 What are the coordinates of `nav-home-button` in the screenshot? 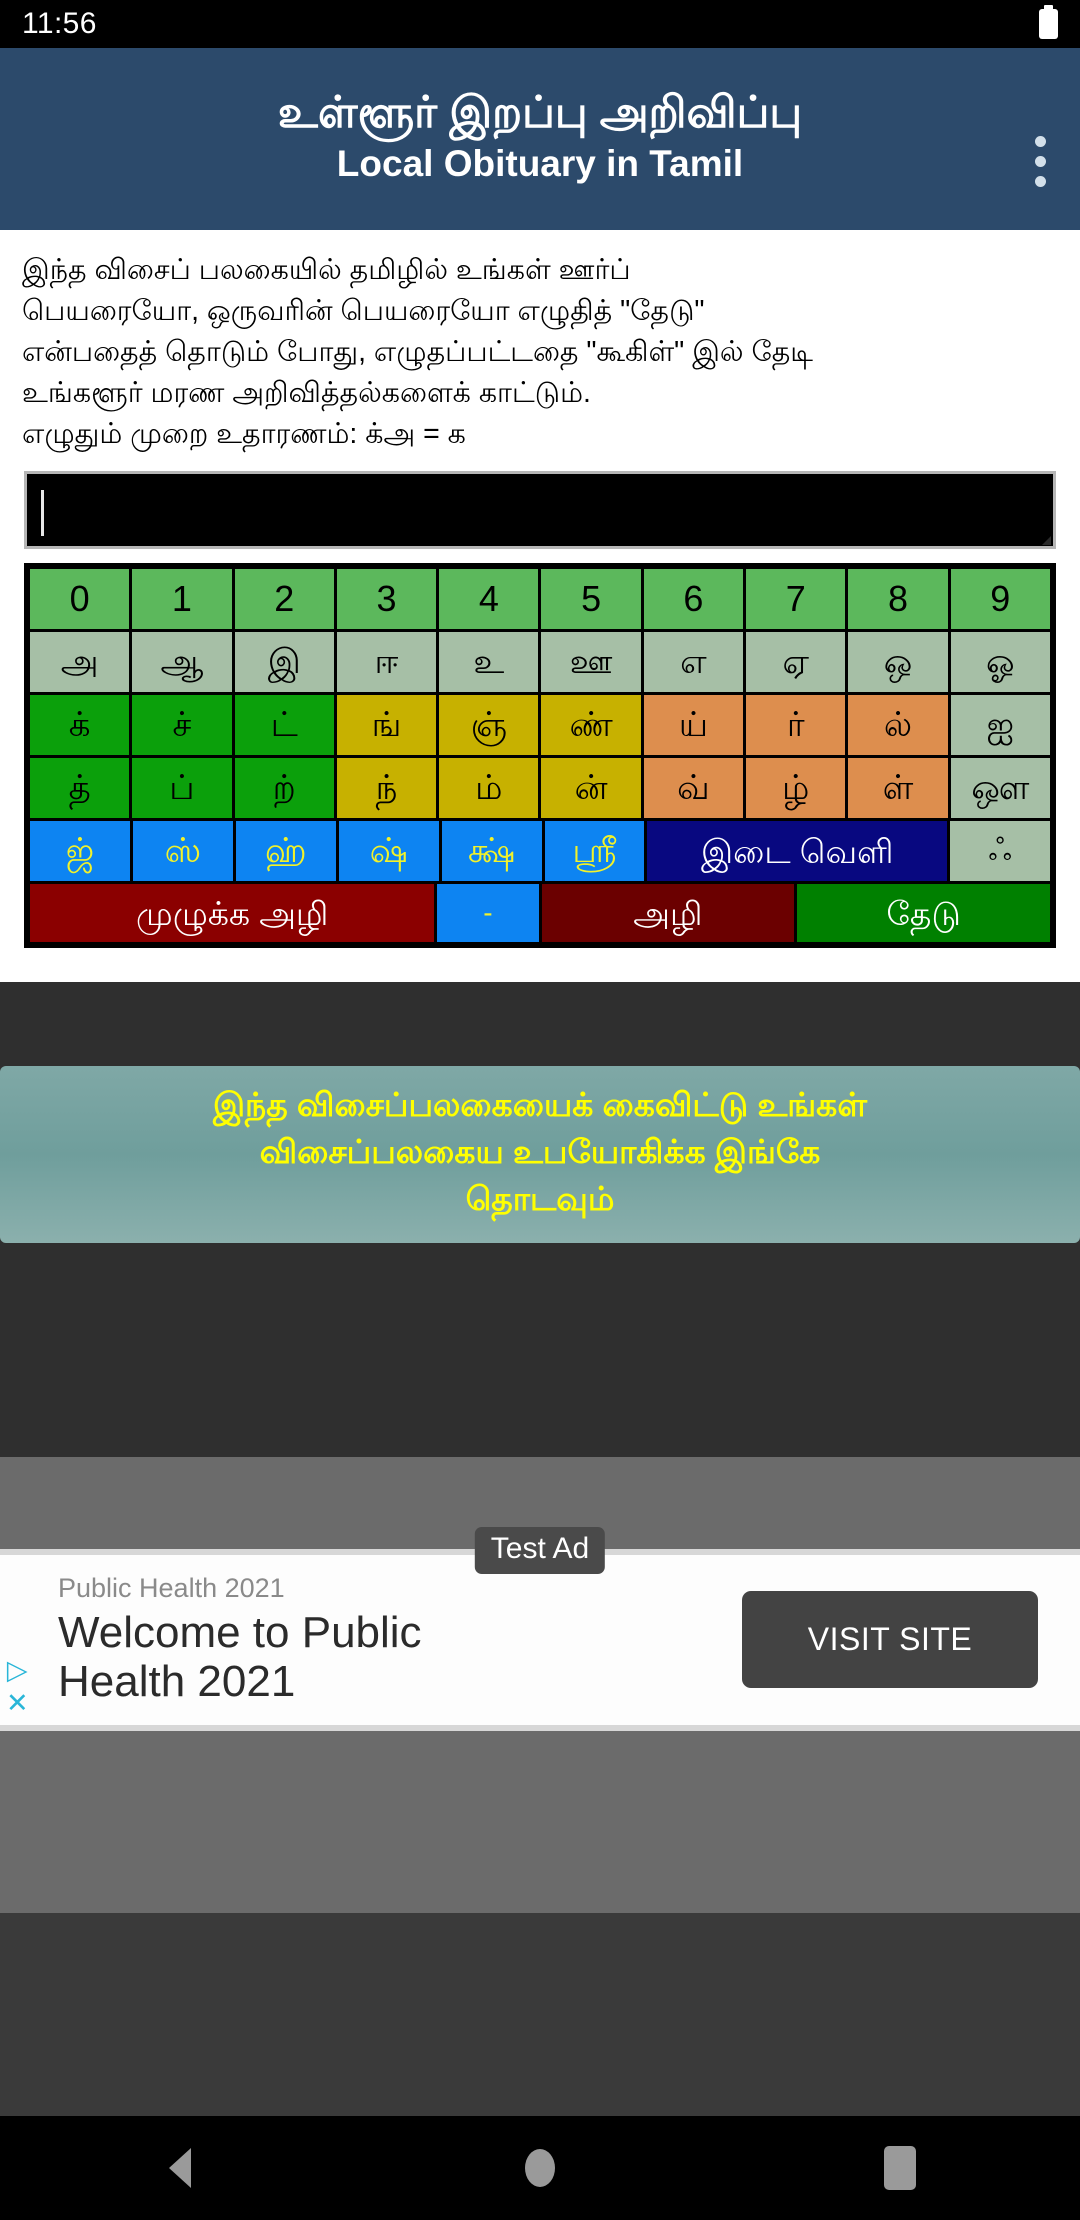 It's located at (540, 2168).